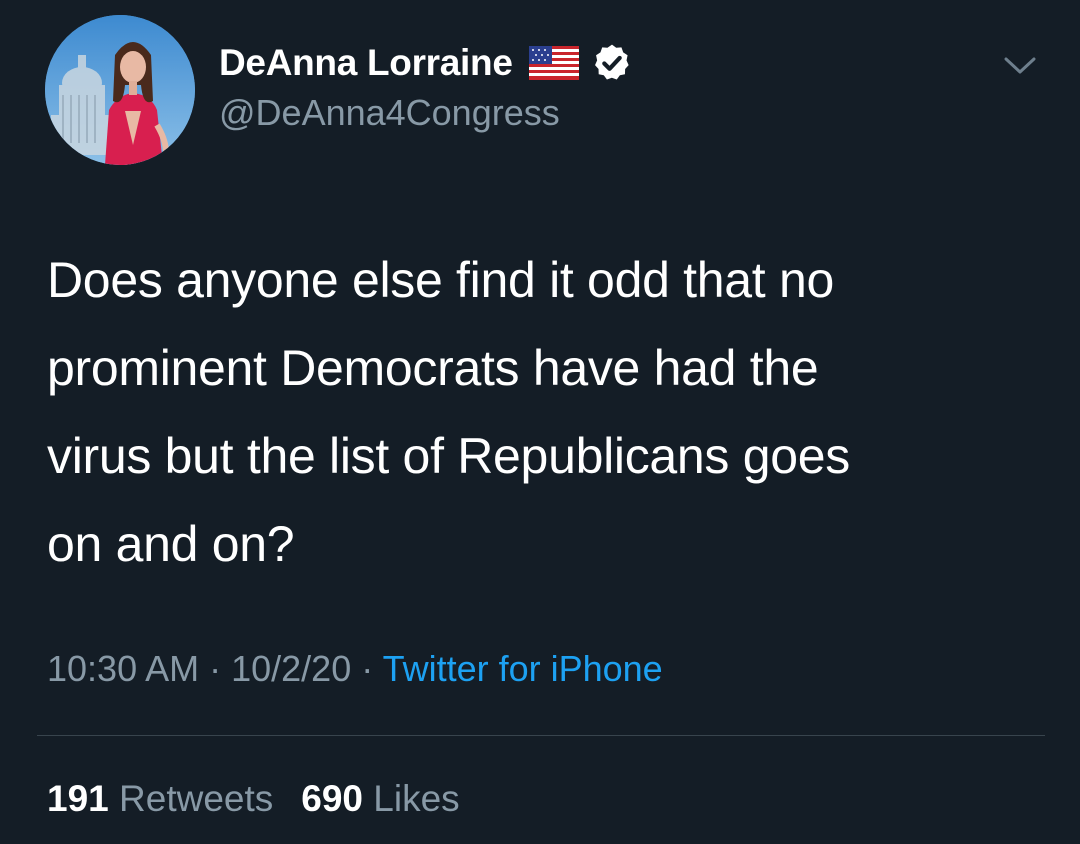 The height and width of the screenshot is (844, 1080). I want to click on likes-count: 690, so click(332, 798).